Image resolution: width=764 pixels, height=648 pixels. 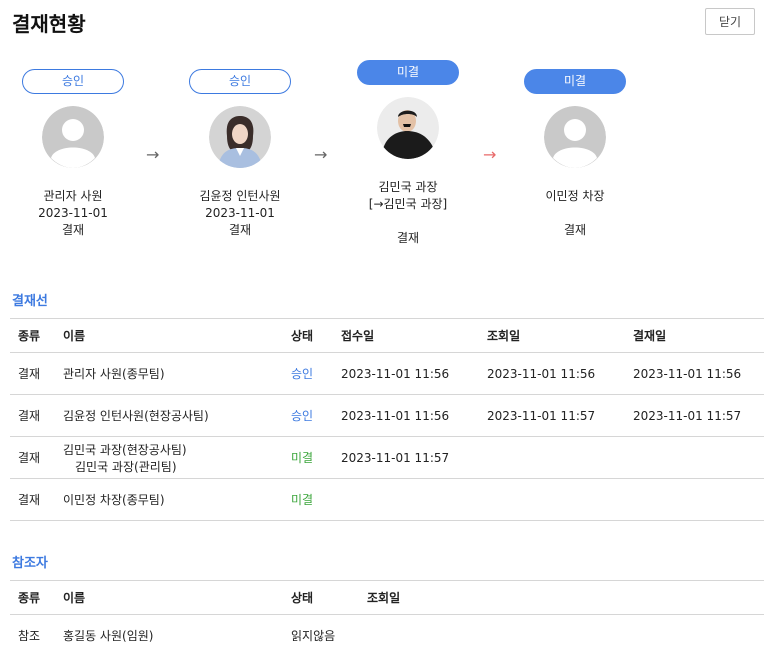 What do you see at coordinates (240, 196) in the screenshot?
I see `approver-name: 김윤정 인턴사원` at bounding box center [240, 196].